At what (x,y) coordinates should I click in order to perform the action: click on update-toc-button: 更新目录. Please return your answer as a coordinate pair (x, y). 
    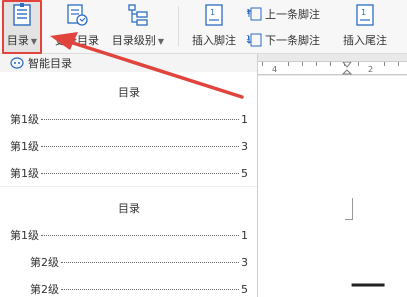
    Looking at the image, I should click on (77, 27).